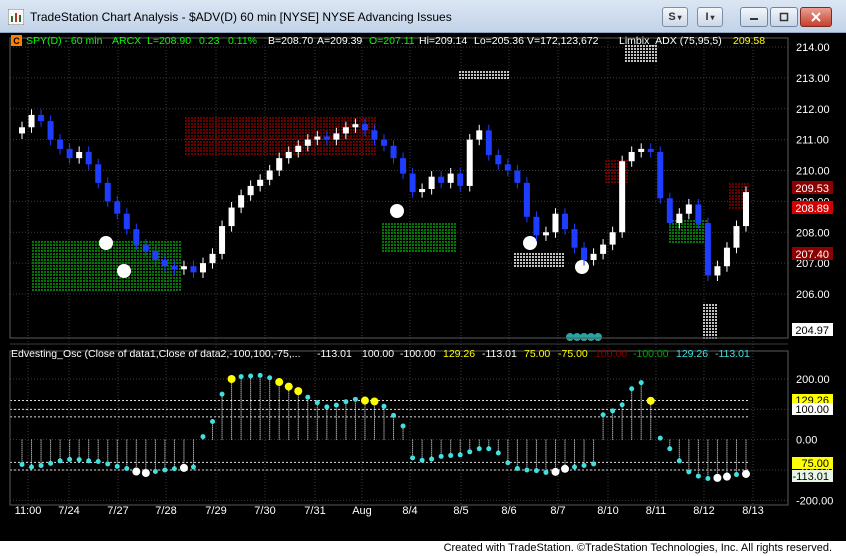  What do you see at coordinates (563, 41) in the screenshot?
I see `price-header-field: V=172,123,672` at bounding box center [563, 41].